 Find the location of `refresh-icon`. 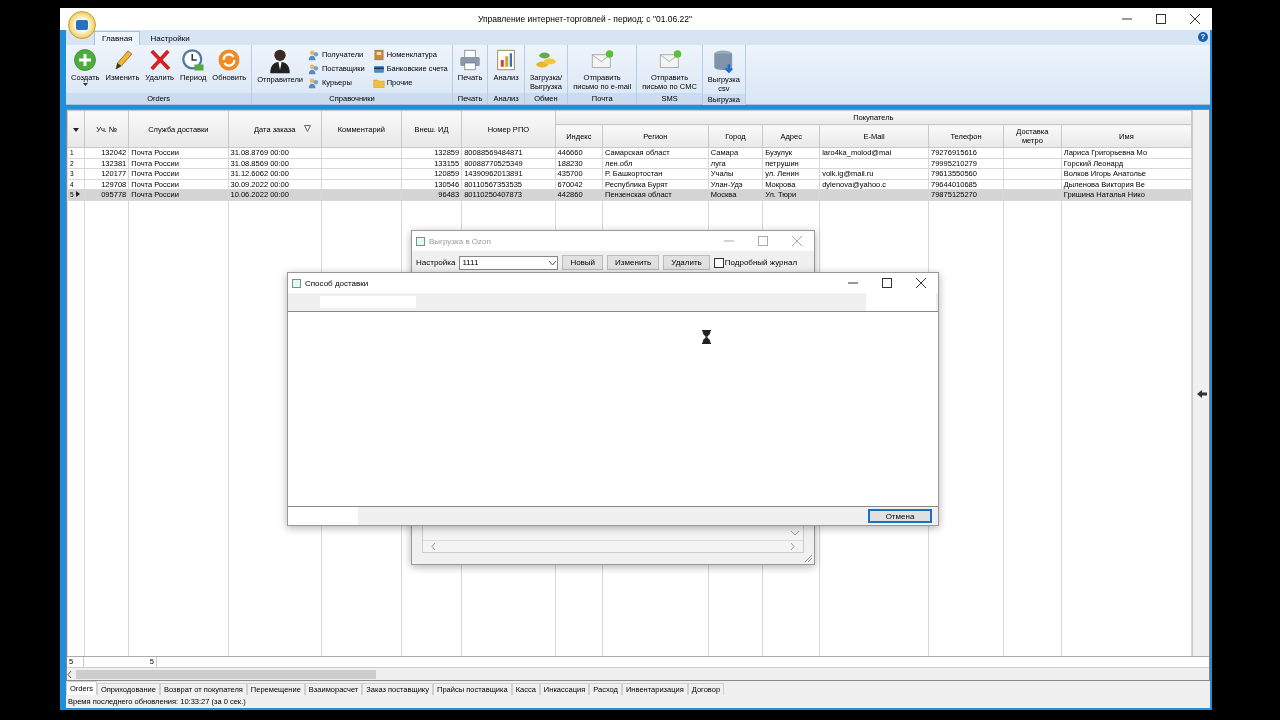

refresh-icon is located at coordinates (229, 60).